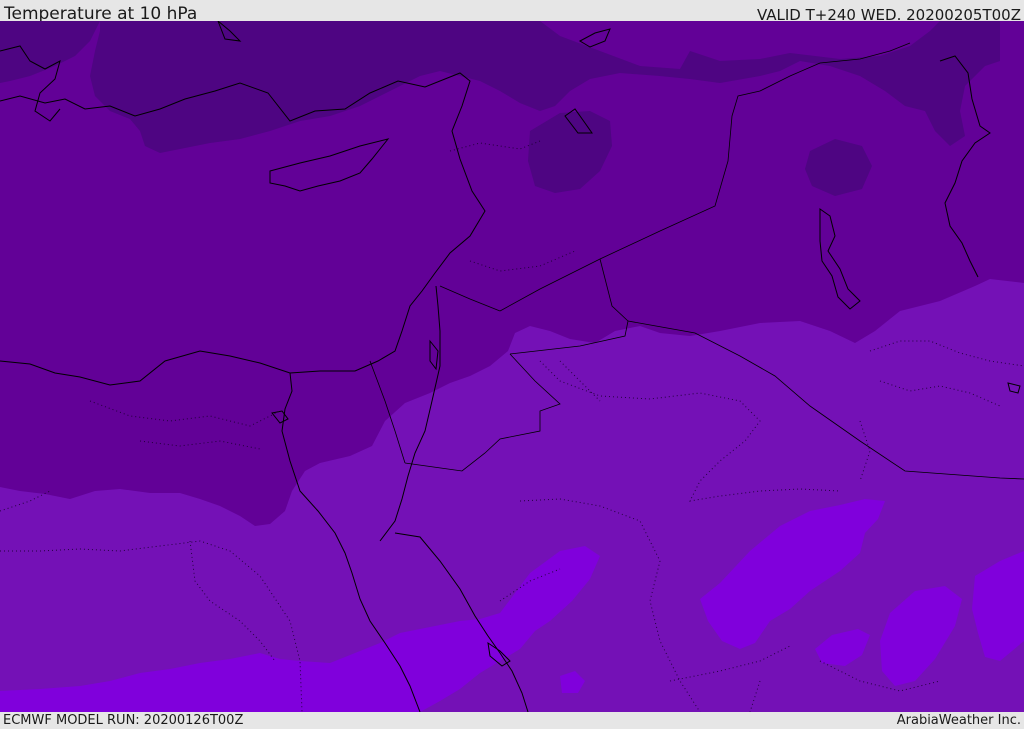  I want to click on brand-credit: ArabiaWeather Inc., so click(958, 720).